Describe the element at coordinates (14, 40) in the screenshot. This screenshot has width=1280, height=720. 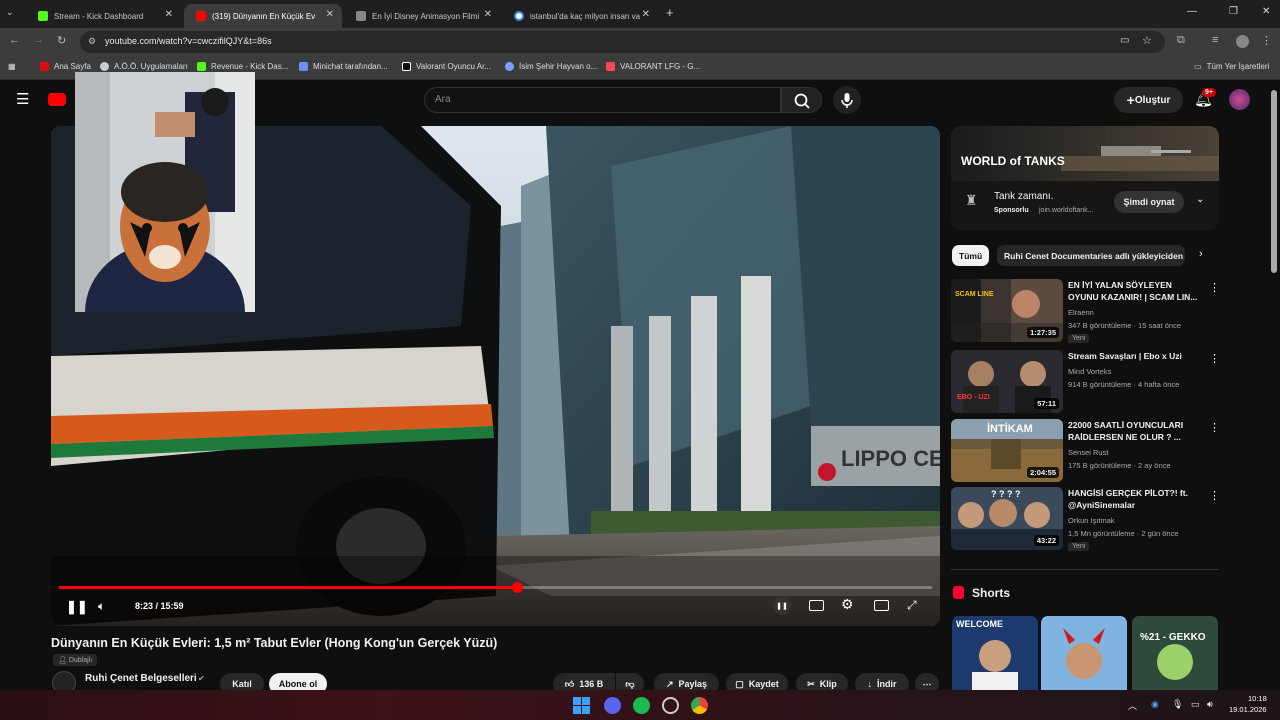
I see `back-icon: ←` at that location.